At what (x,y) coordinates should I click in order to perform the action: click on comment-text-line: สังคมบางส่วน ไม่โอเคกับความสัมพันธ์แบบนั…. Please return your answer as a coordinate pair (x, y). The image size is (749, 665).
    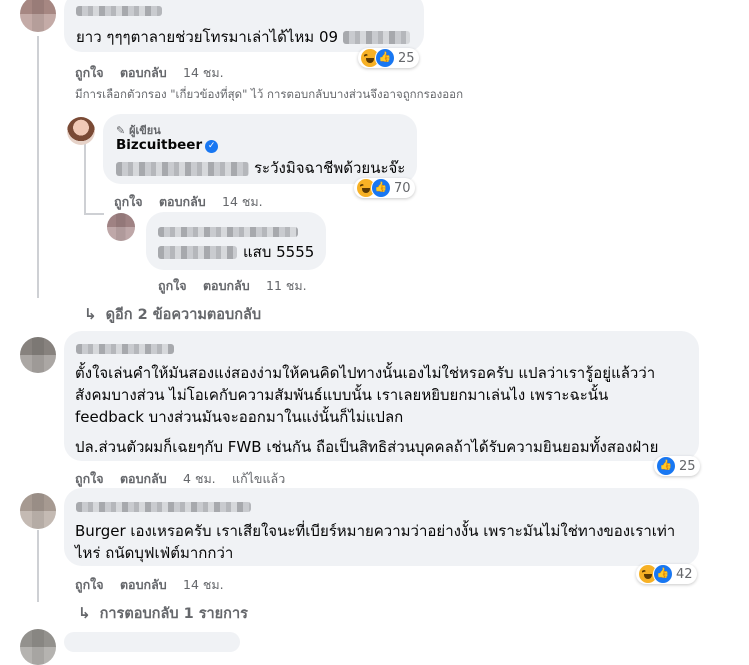
    Looking at the image, I should click on (342, 395).